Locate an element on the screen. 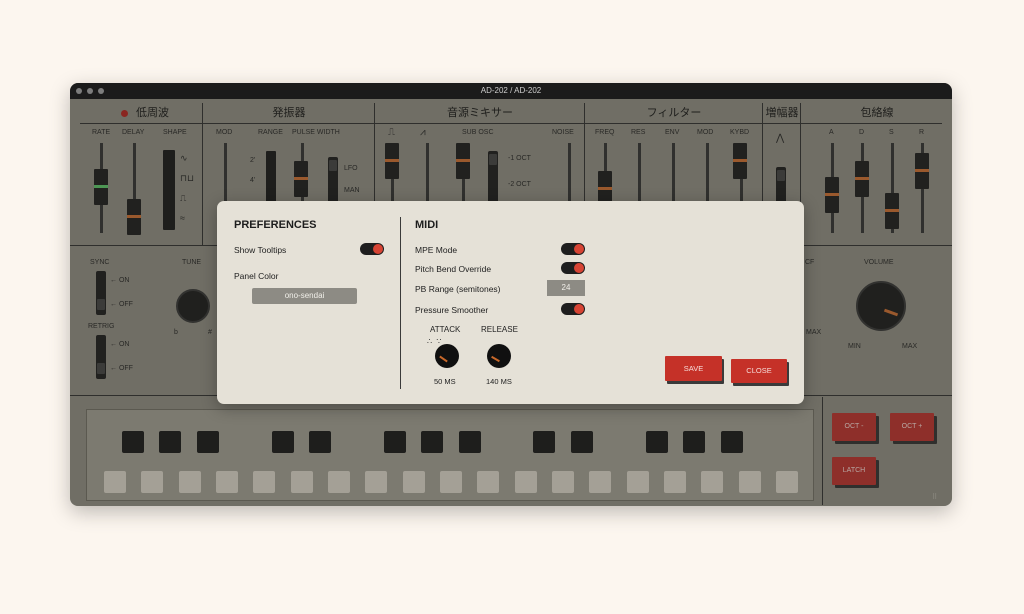 This screenshot has width=1024, height=614. show-tooltips-label: Show Tooltips is located at coordinates (260, 250).